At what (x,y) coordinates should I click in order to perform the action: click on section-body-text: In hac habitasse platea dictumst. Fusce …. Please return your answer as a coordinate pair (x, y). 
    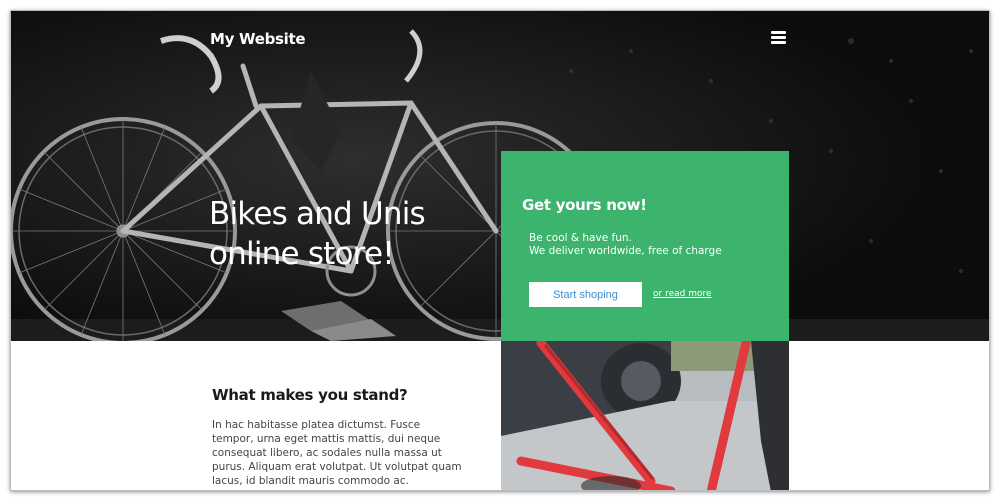
    Looking at the image, I should click on (337, 453).